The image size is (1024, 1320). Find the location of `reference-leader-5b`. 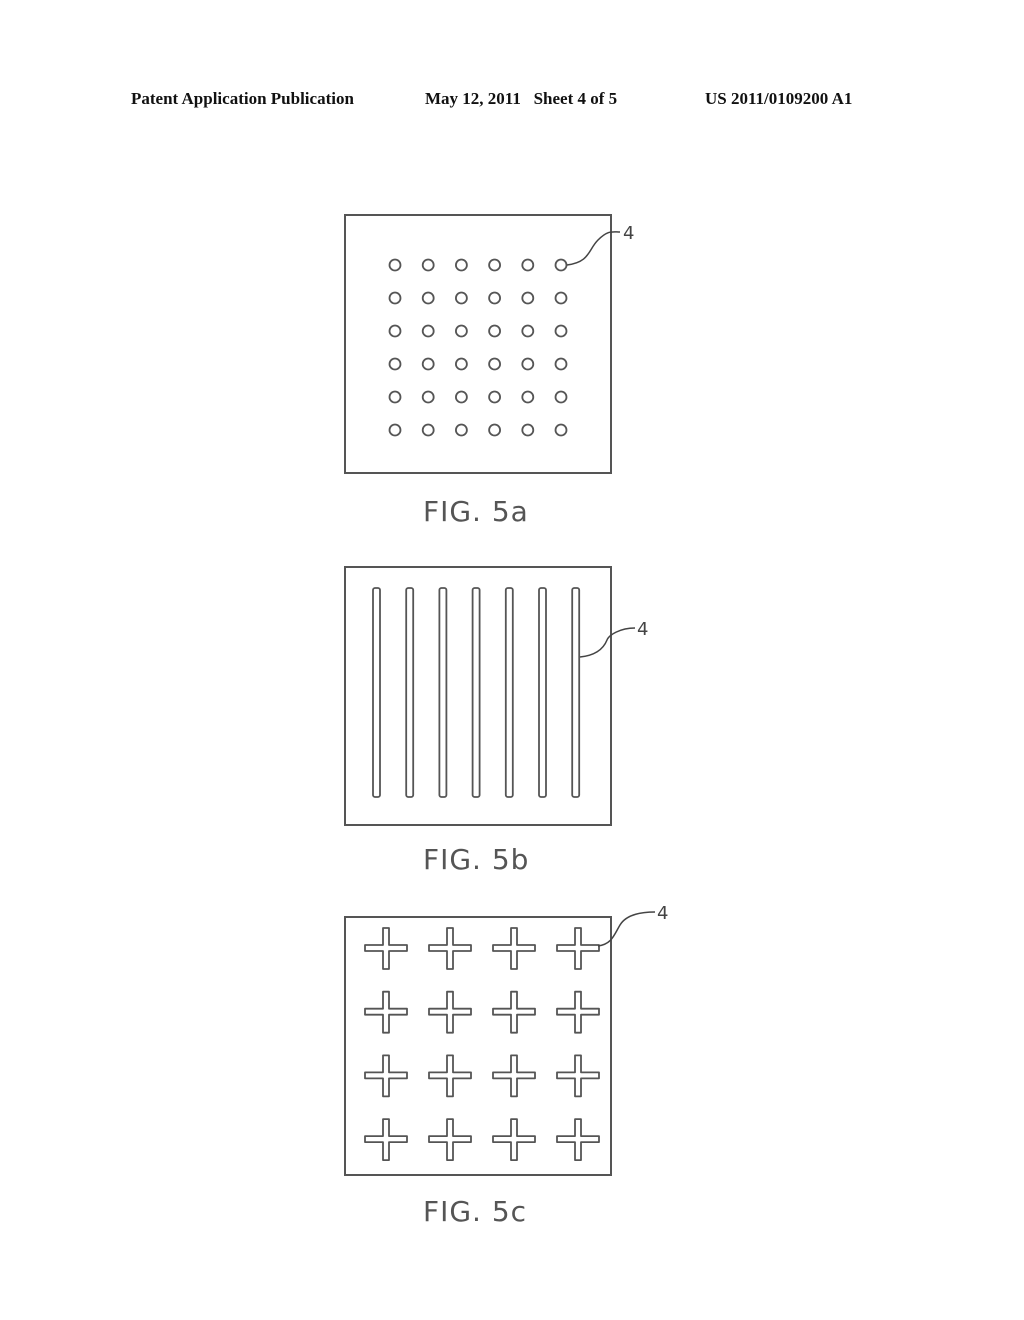

reference-leader-5b is located at coordinates (607, 642).